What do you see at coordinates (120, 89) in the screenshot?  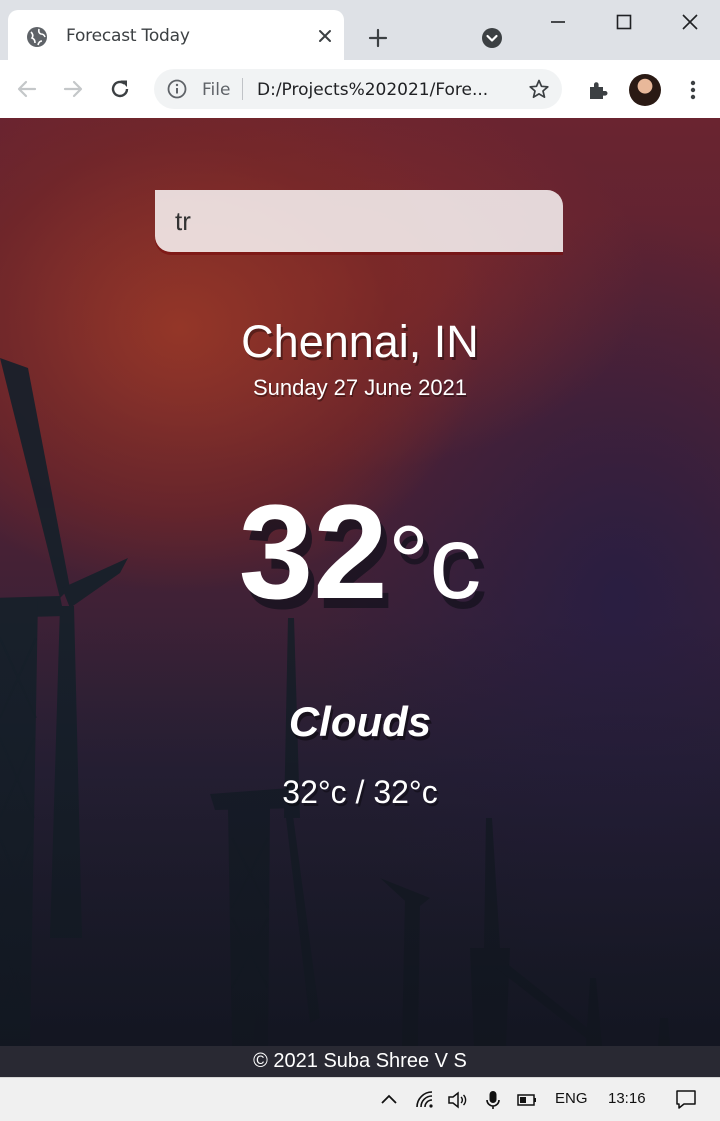 I see `reload-icon` at bounding box center [120, 89].